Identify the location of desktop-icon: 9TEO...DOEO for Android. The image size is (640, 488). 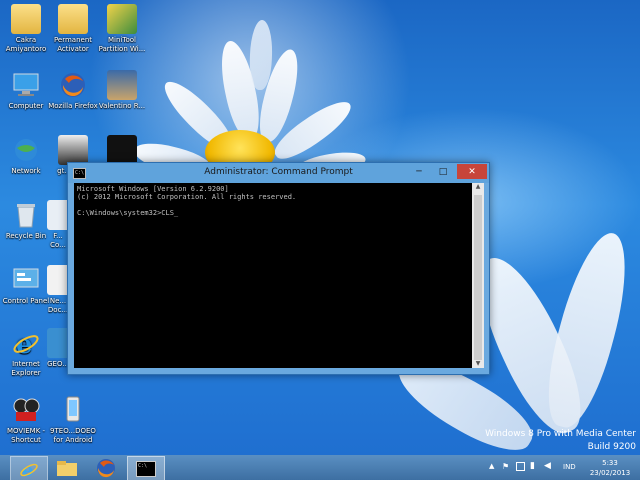
(73, 420).